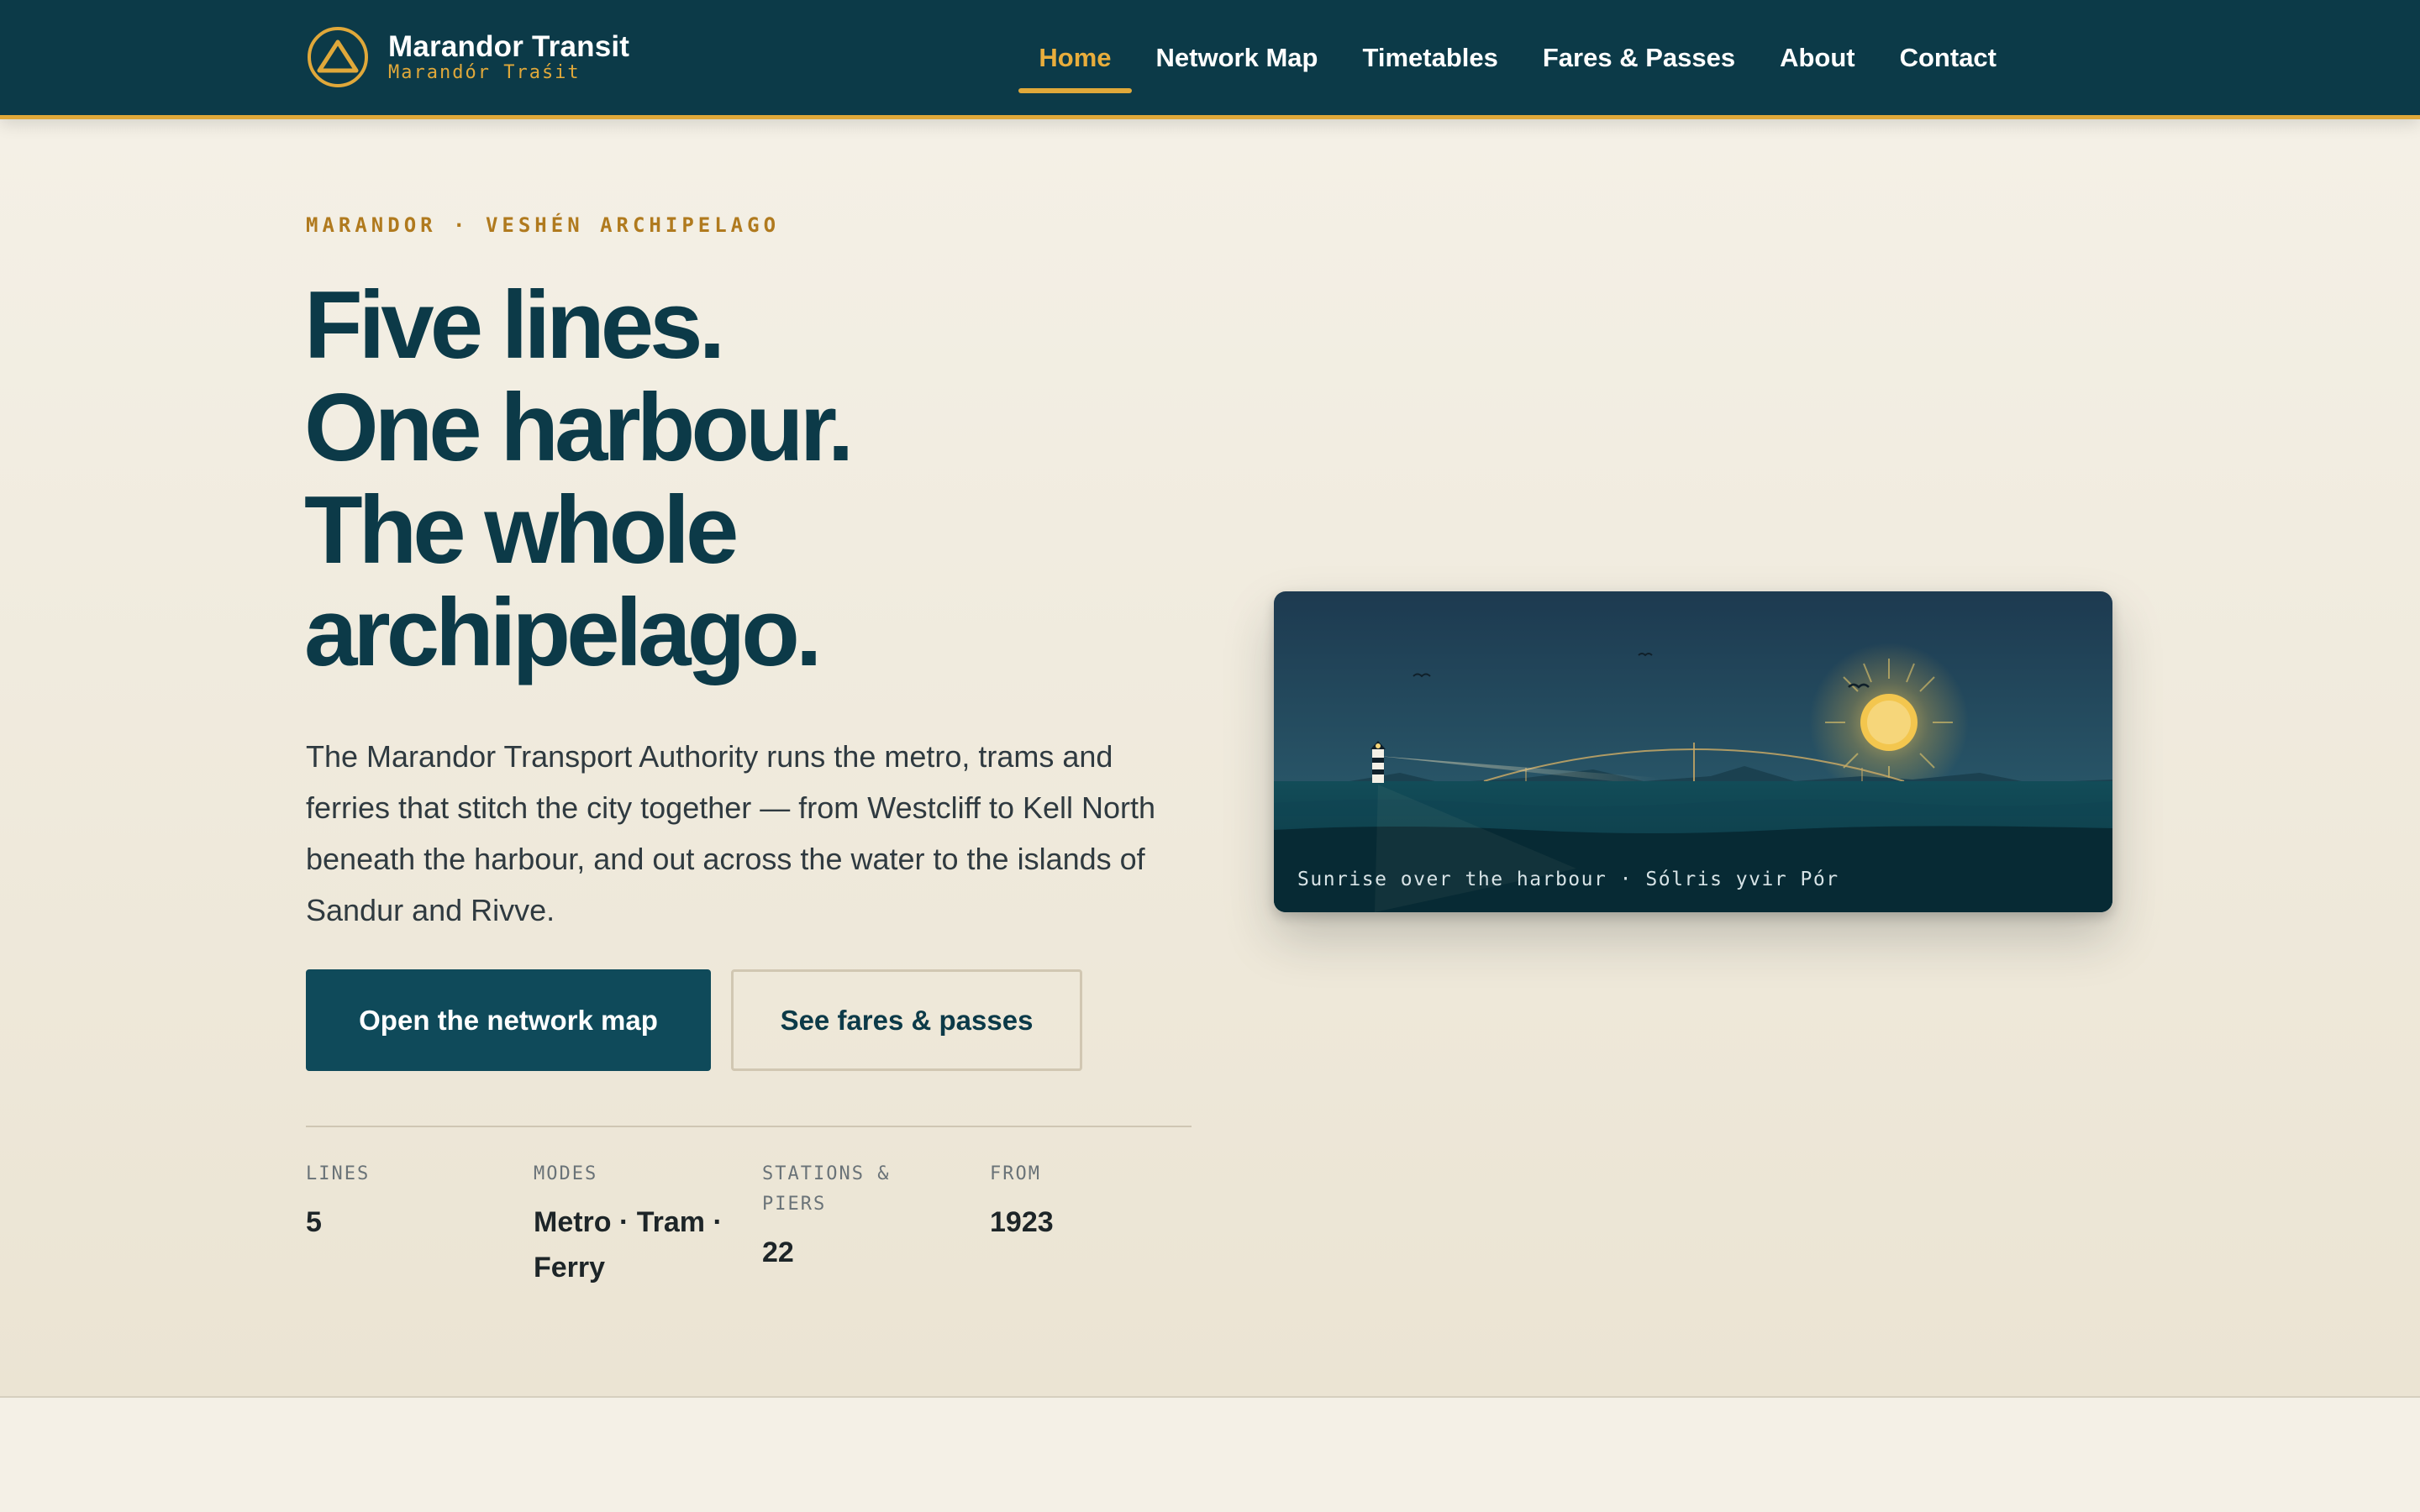 Image resolution: width=2420 pixels, height=1512 pixels. I want to click on stat-value: Metro · Tram · Ferry, so click(628, 1245).